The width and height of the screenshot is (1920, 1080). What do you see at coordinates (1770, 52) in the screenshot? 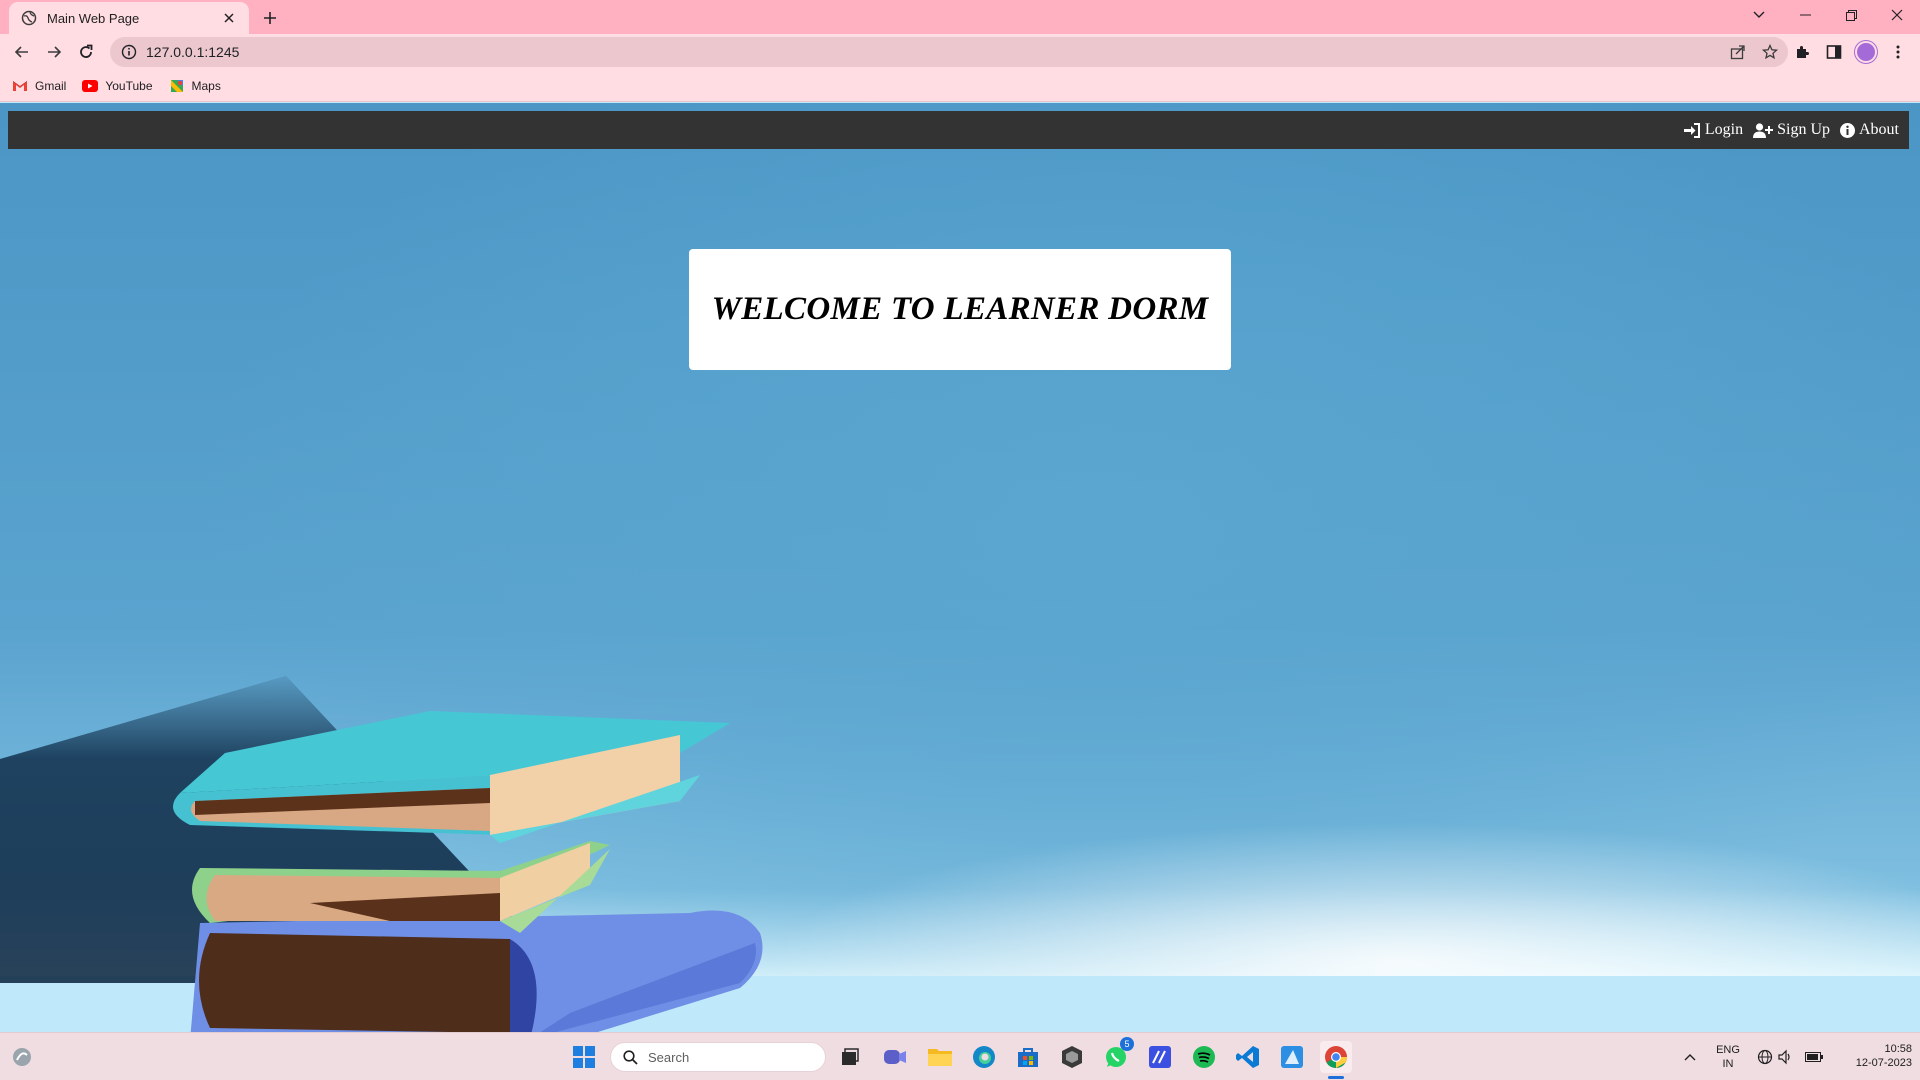
I see `bookmark-star-icon` at bounding box center [1770, 52].